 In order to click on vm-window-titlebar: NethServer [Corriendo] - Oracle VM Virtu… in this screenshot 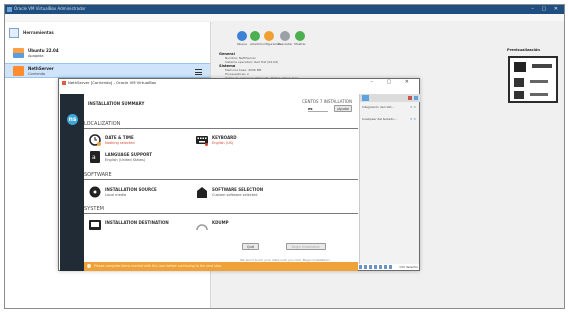, I will do `click(239, 83)`.